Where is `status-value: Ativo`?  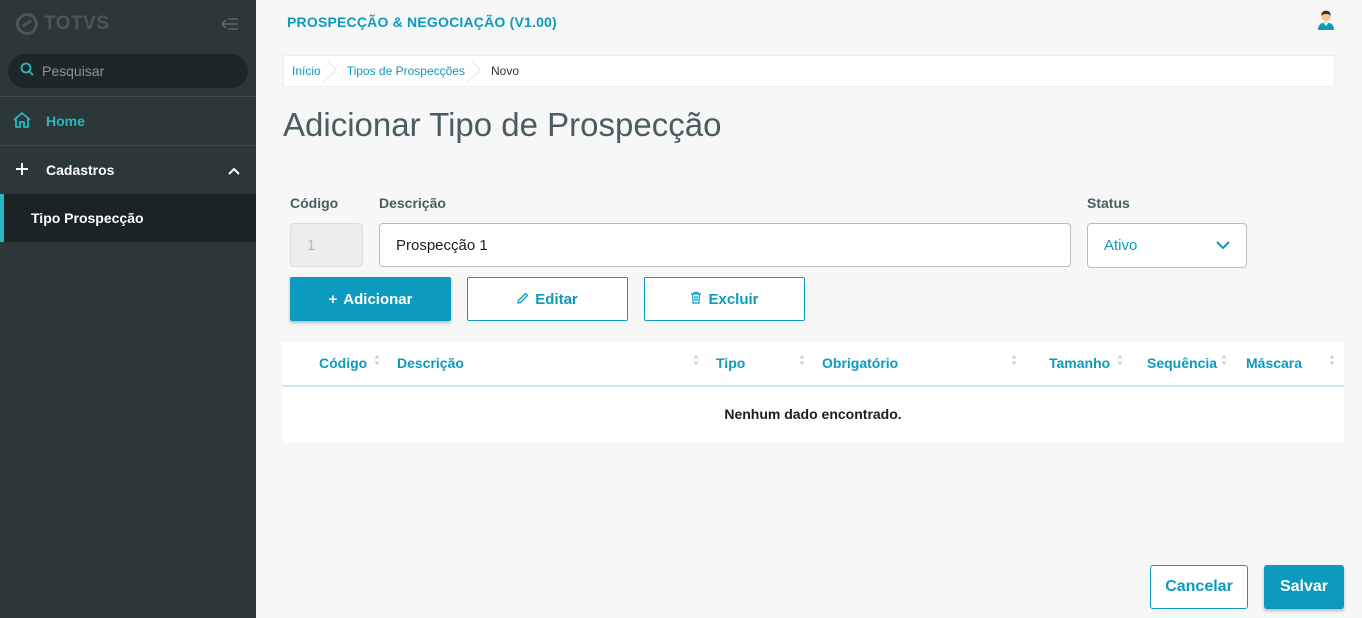
status-value: Ativo is located at coordinates (1121, 245).